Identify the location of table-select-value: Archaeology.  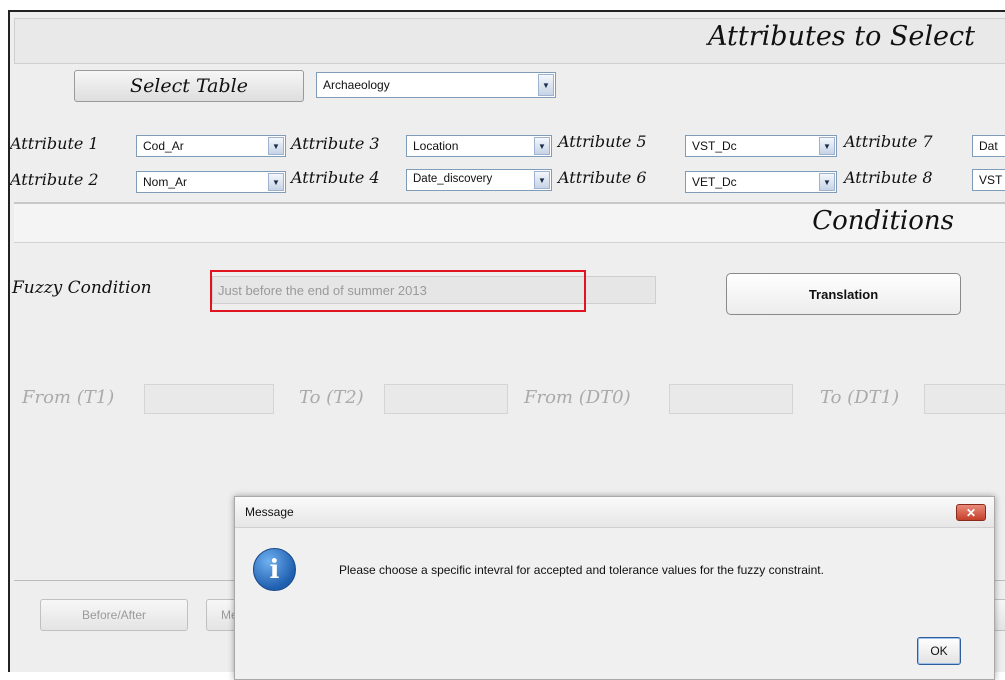
(356, 85).